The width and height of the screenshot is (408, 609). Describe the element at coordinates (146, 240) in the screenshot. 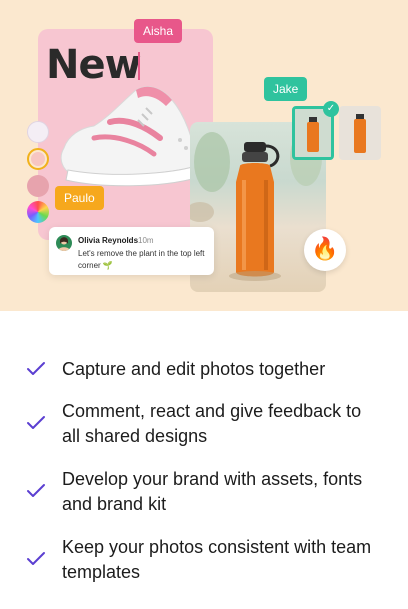

I see `comment-timestamp: 10m` at that location.